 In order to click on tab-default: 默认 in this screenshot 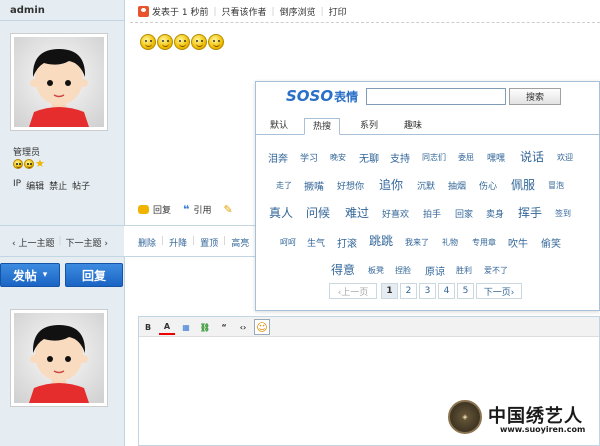, I will do `click(279, 126)`.